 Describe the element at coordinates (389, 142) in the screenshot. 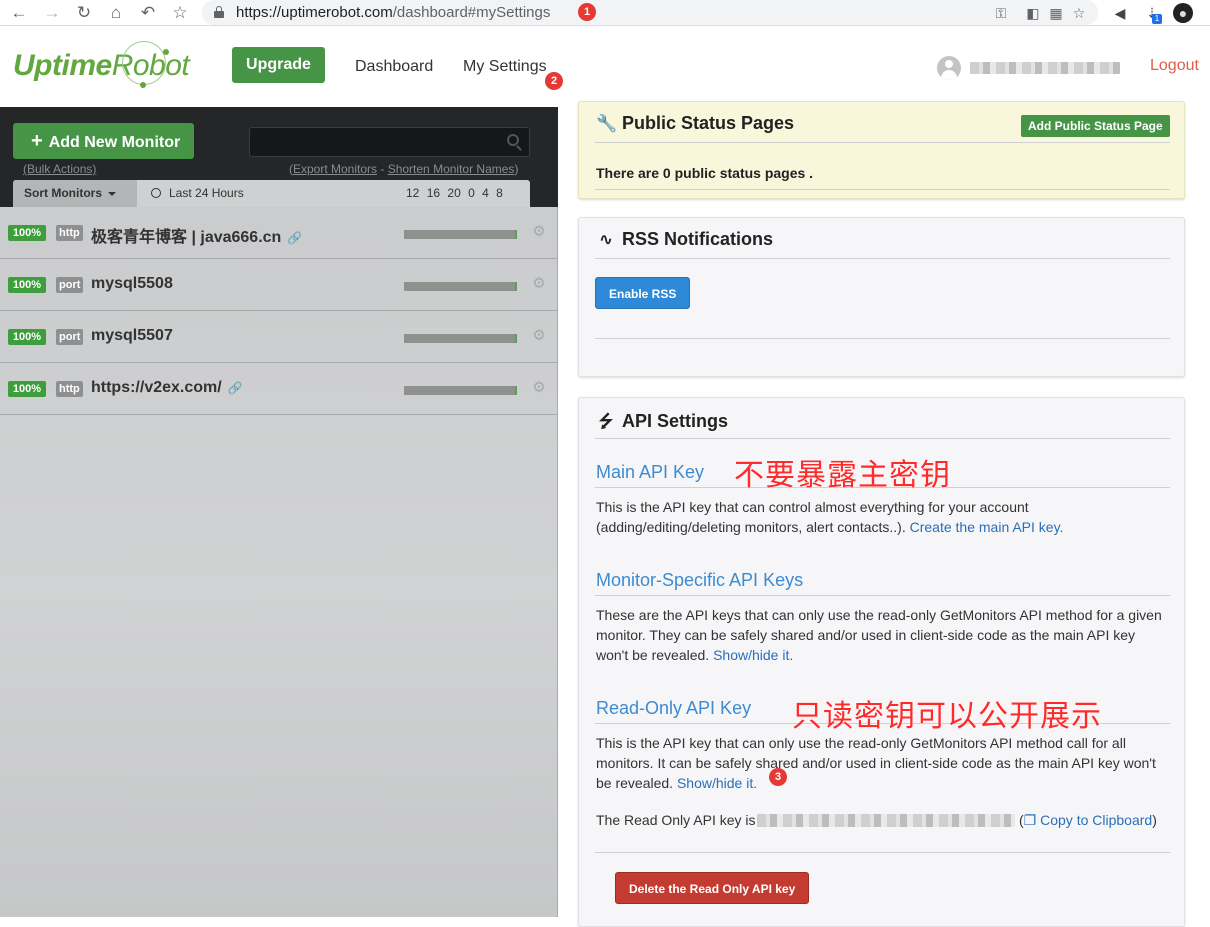

I see `monitor-search-input` at that location.